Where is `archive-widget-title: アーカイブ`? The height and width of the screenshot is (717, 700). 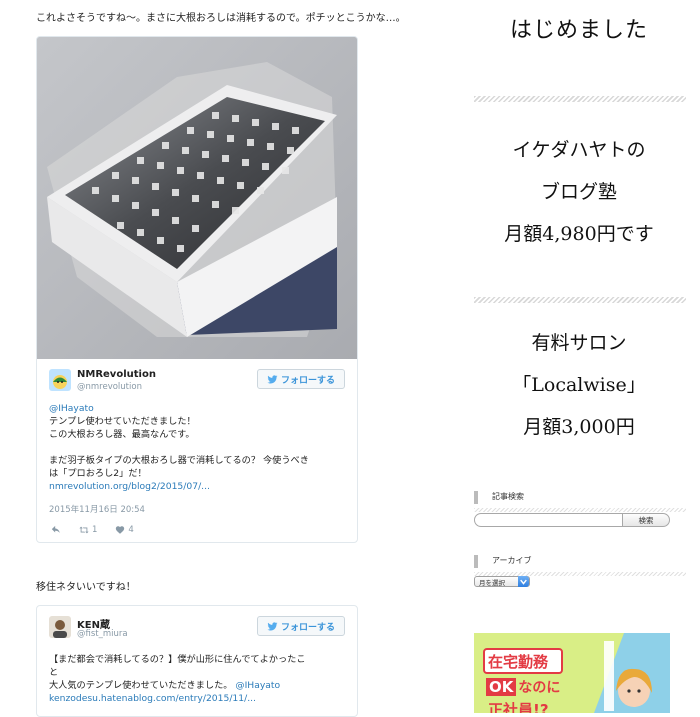
archive-widget-title: アーカイブ is located at coordinates (580, 565).